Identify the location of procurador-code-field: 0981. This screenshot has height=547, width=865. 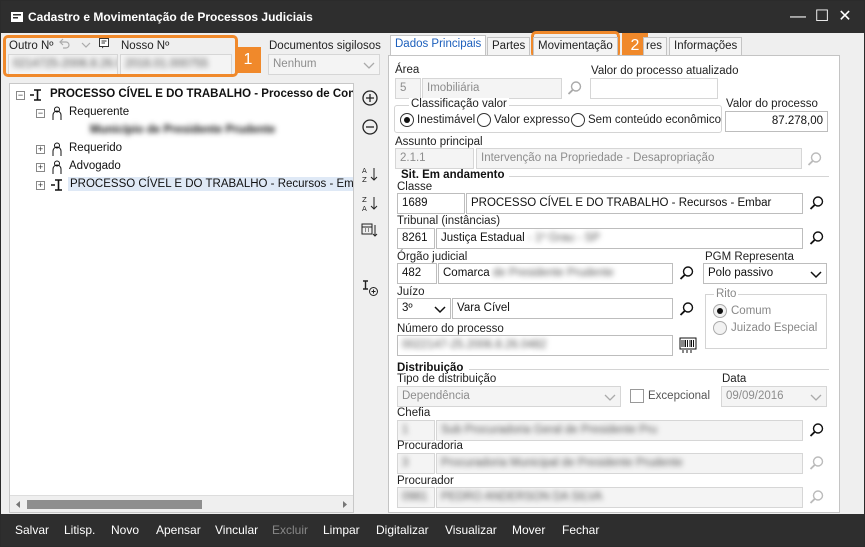
(416, 497).